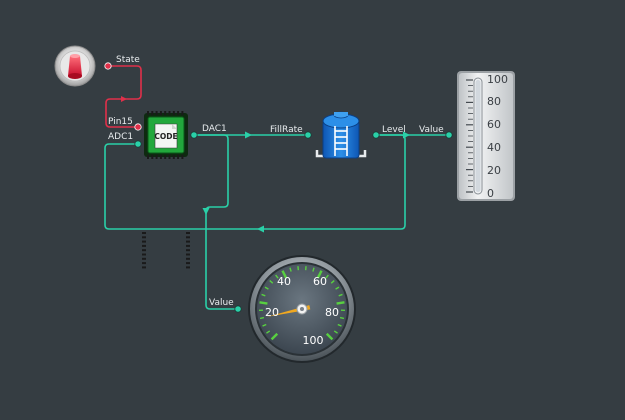 The width and height of the screenshot is (625, 420). Describe the element at coordinates (494, 101) in the screenshot. I see `linear-scale-label: 80` at that location.